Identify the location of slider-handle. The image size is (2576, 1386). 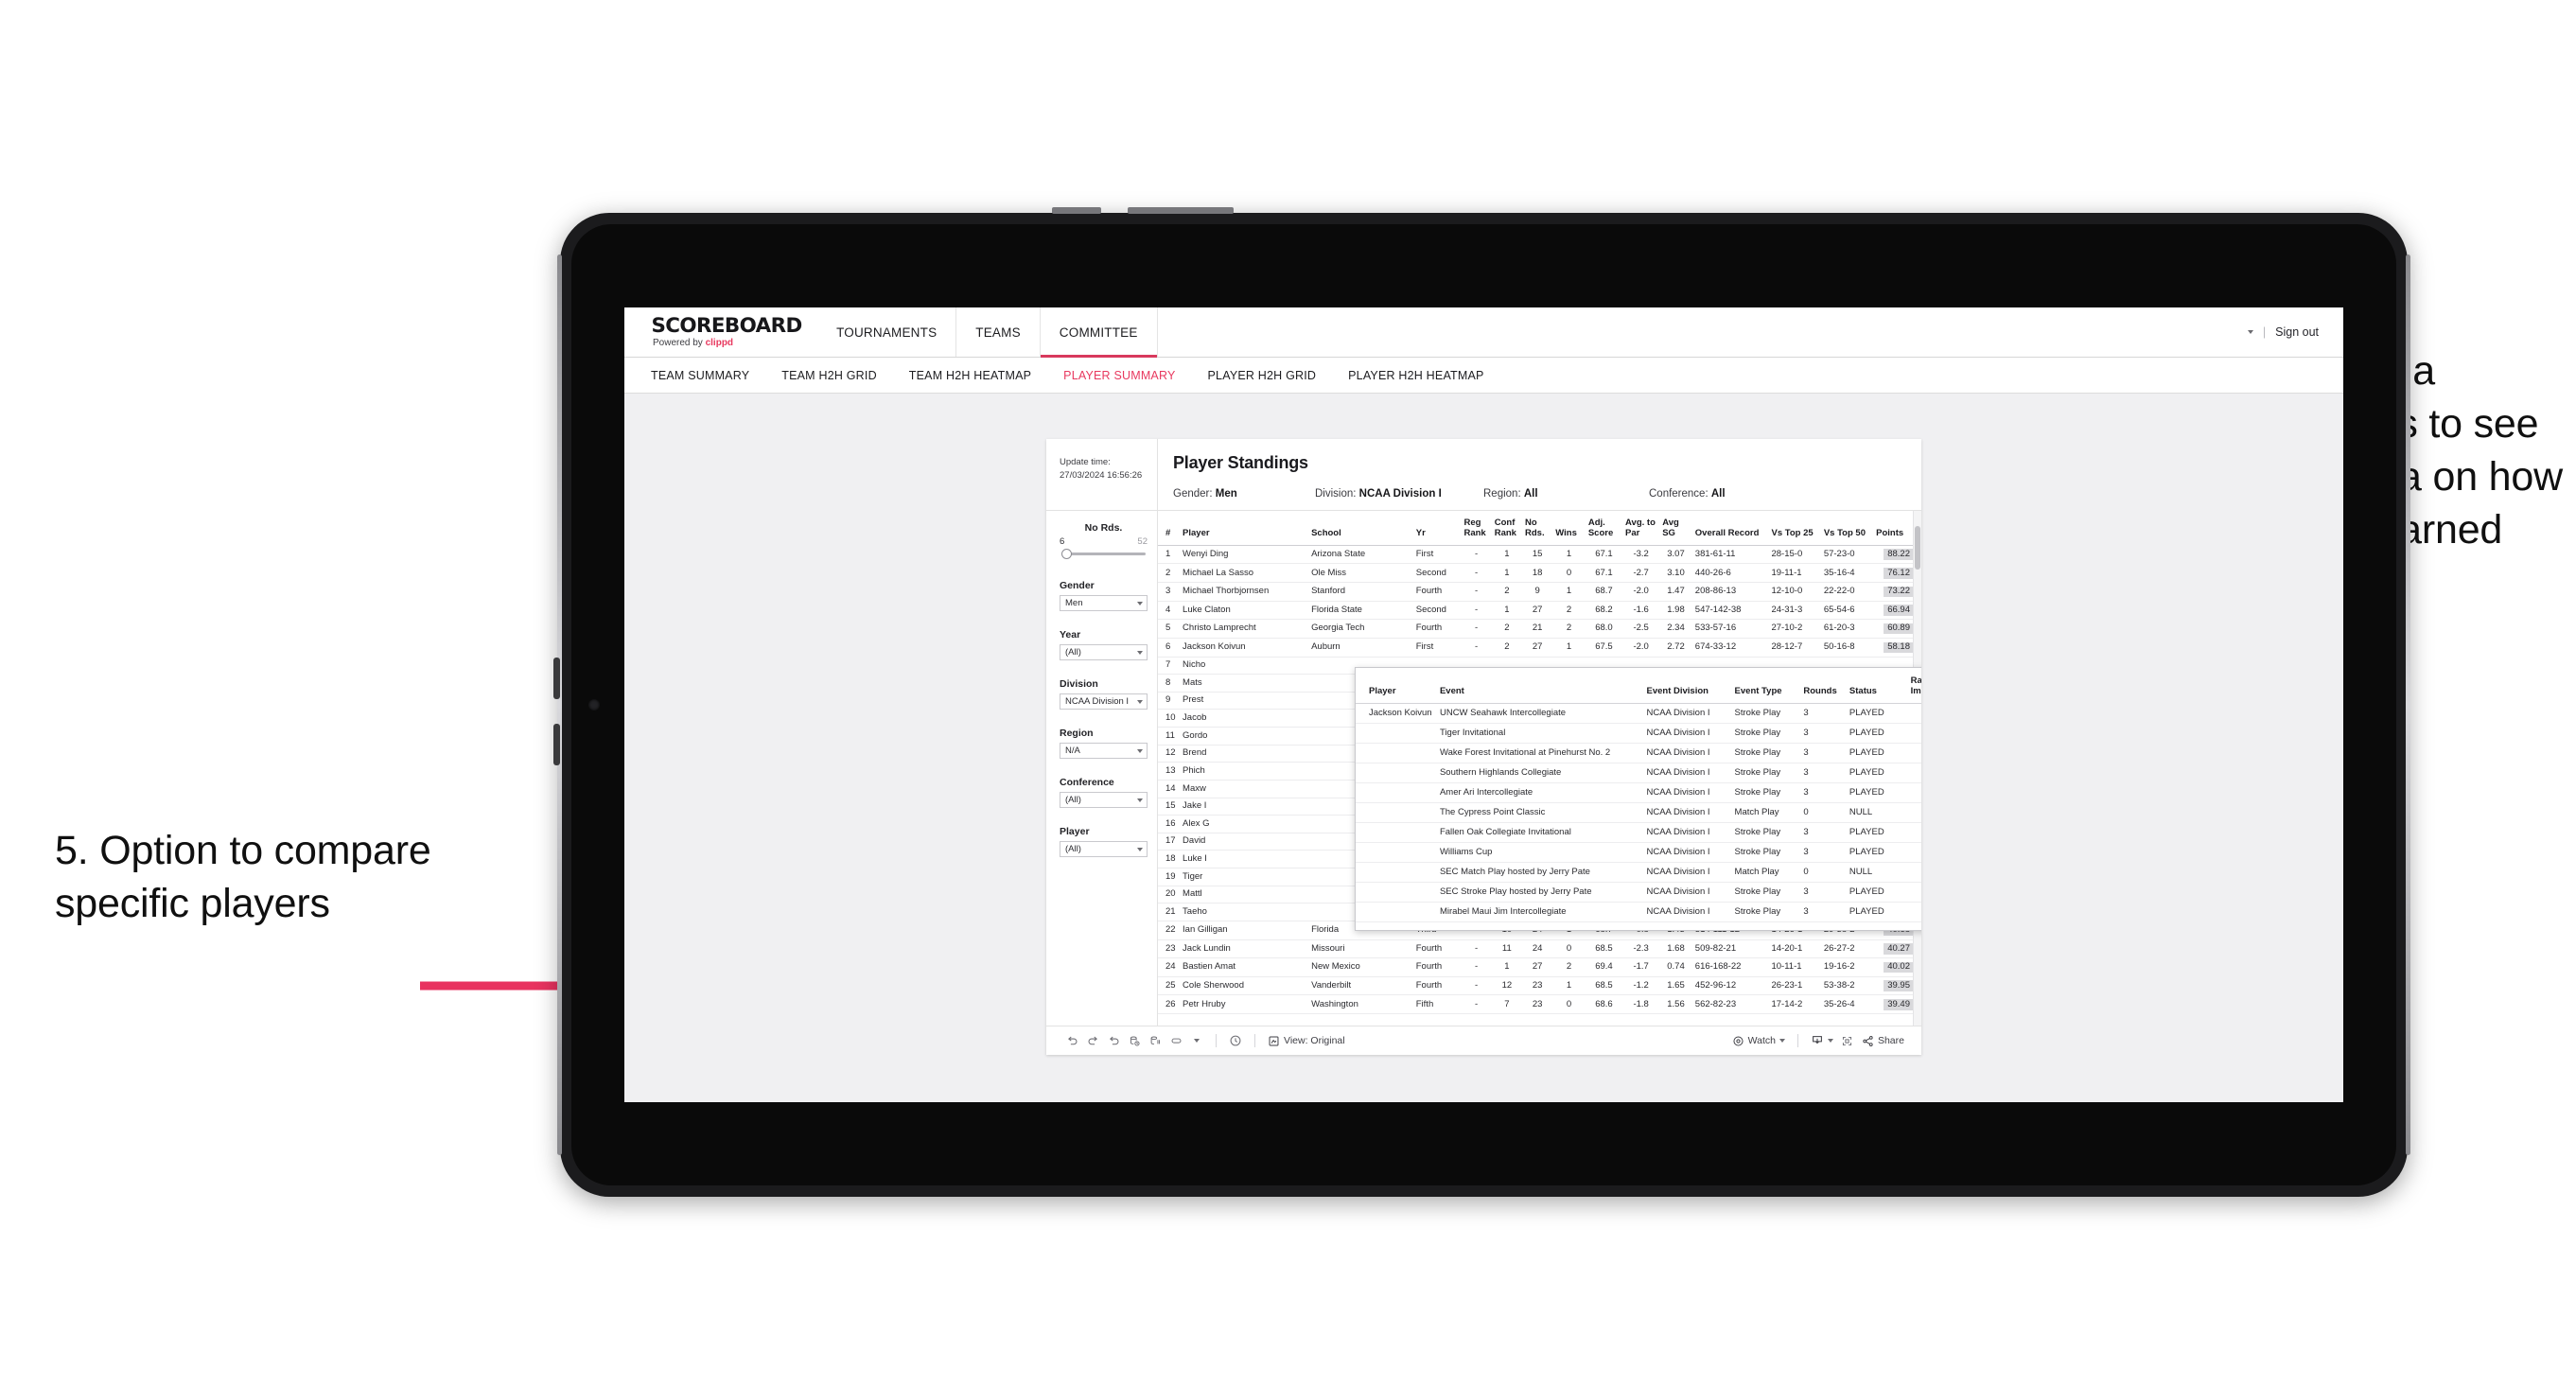
(1067, 554).